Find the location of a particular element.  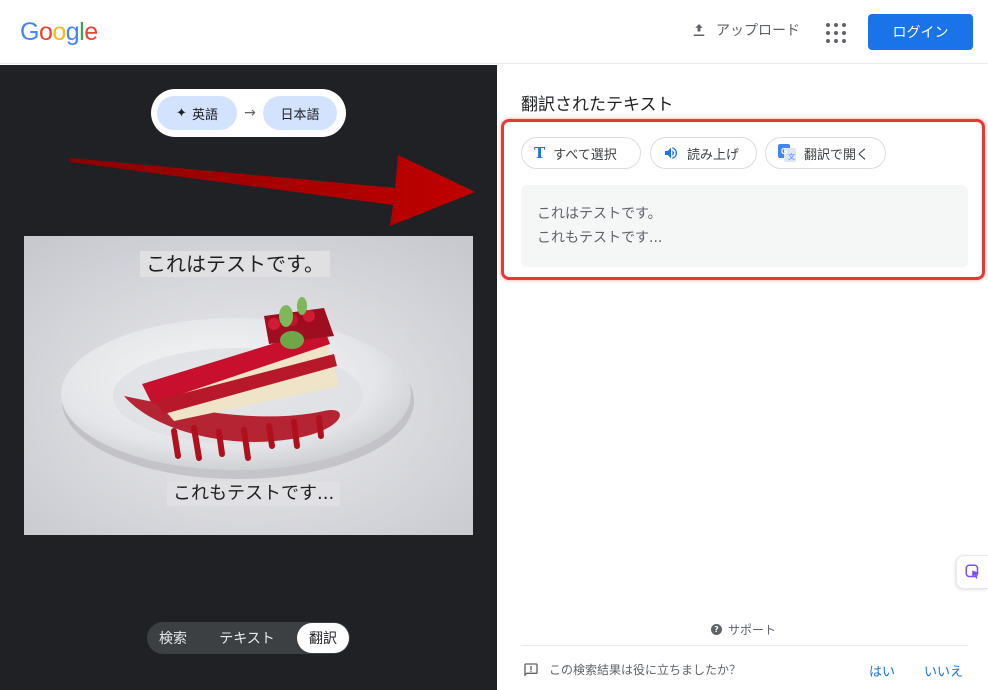

mode-translate-tab: 翻訳 is located at coordinates (323, 638).